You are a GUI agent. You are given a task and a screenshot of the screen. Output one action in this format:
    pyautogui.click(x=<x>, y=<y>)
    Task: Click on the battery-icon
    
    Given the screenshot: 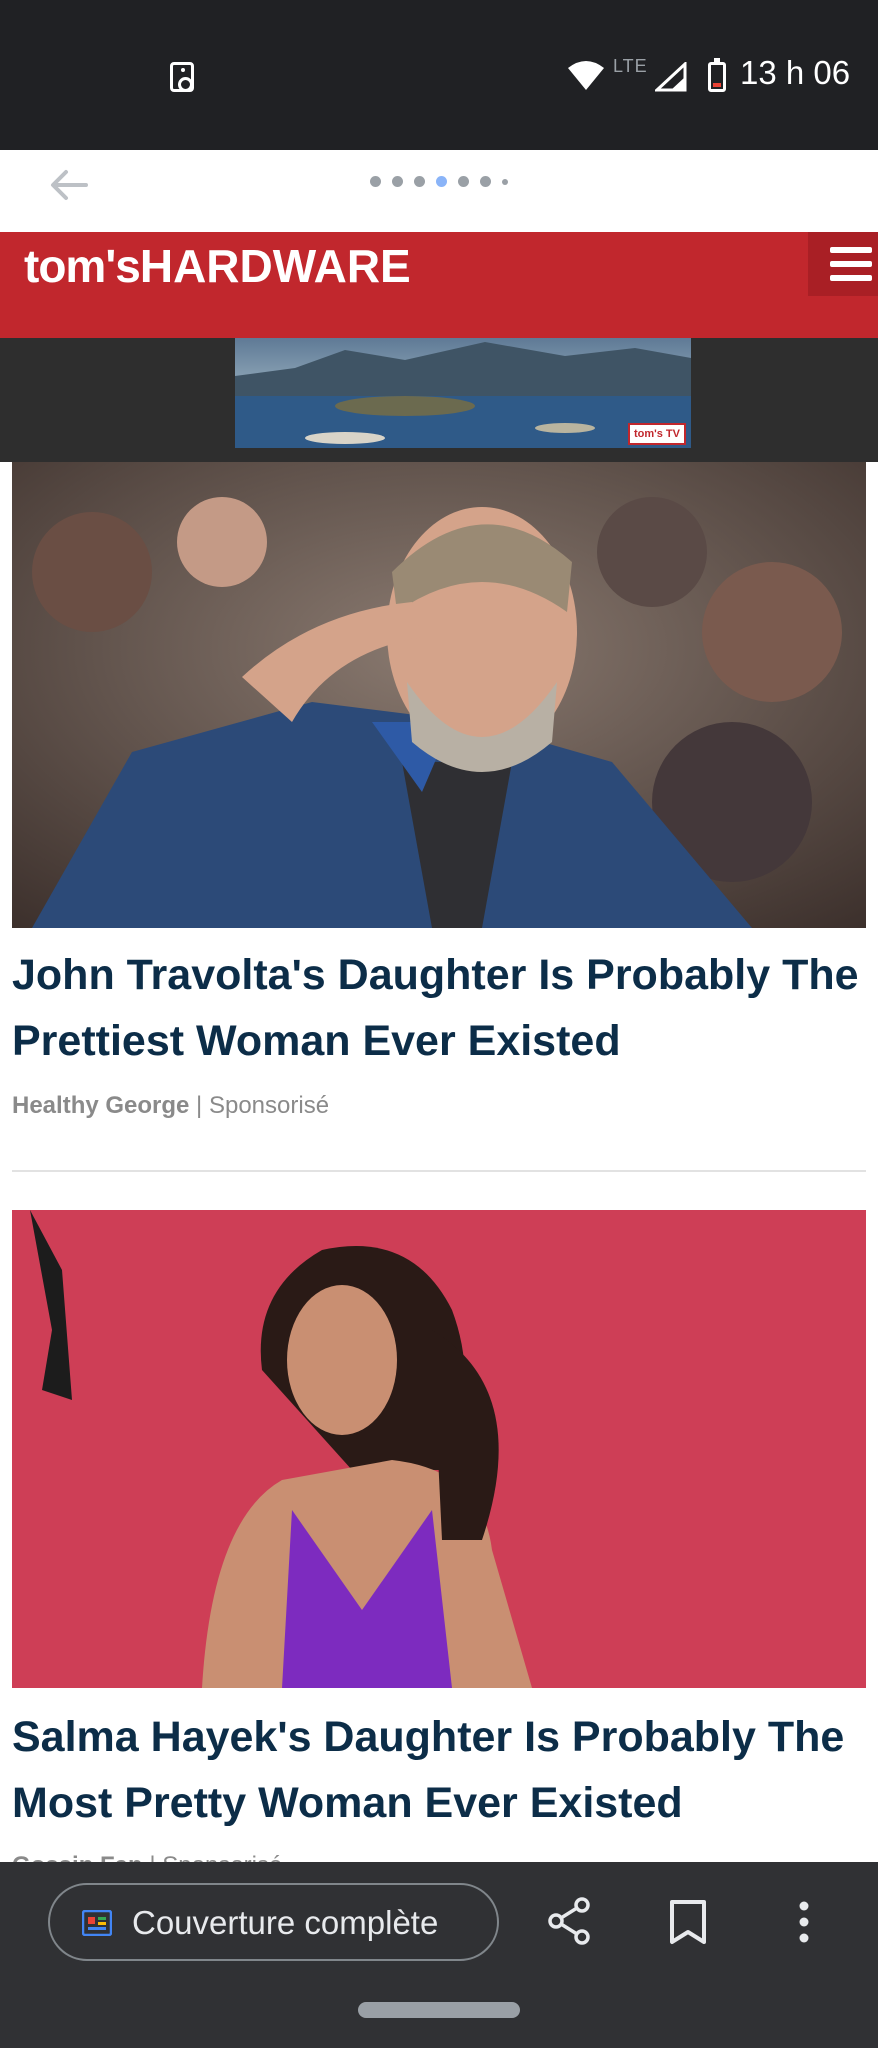 What is the action you would take?
    pyautogui.click(x=717, y=75)
    